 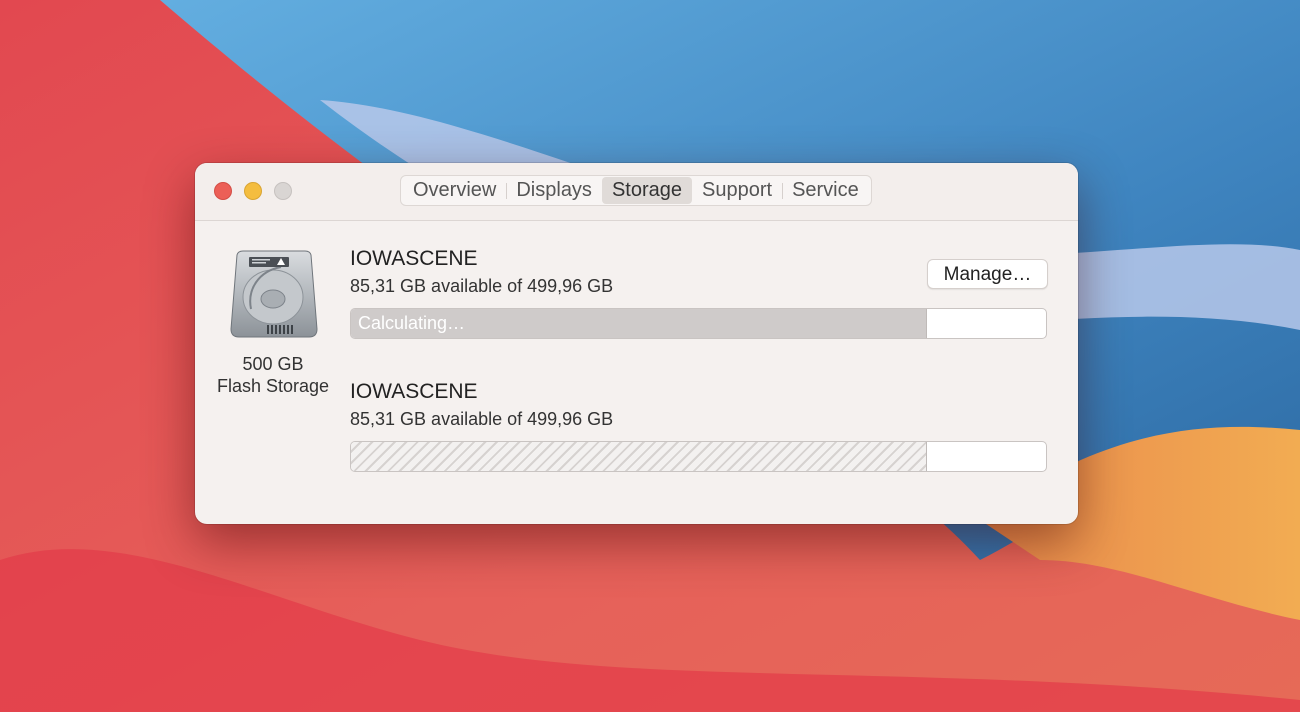 What do you see at coordinates (274, 294) in the screenshot?
I see `hard-disk-icon` at bounding box center [274, 294].